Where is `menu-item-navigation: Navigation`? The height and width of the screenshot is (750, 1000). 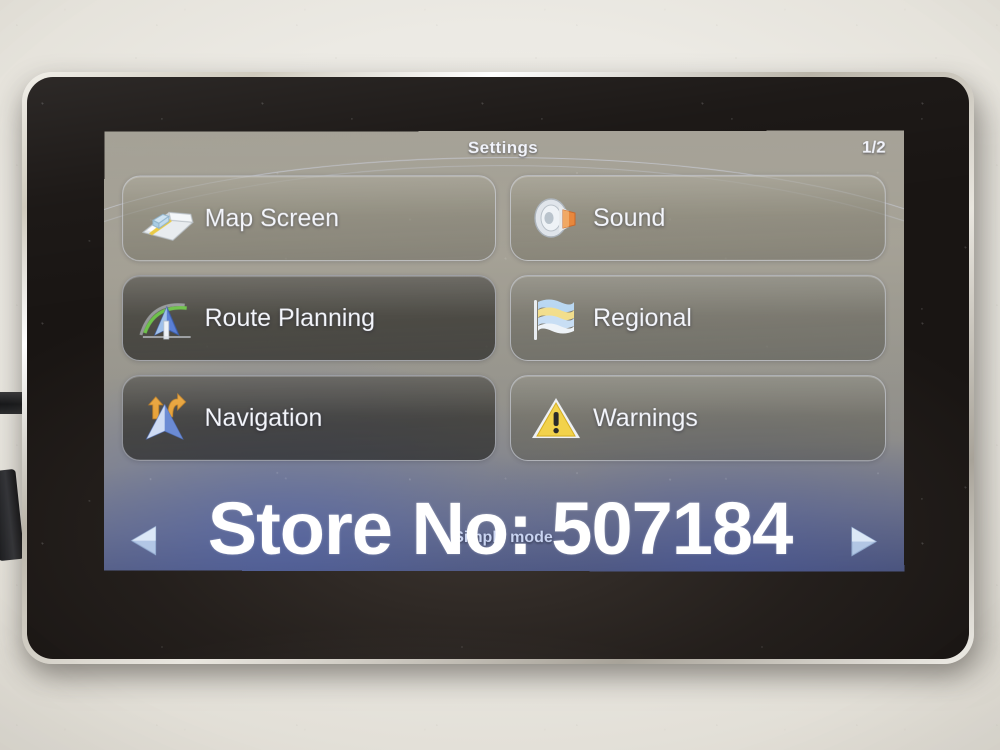
menu-item-navigation: Navigation is located at coordinates (308, 418).